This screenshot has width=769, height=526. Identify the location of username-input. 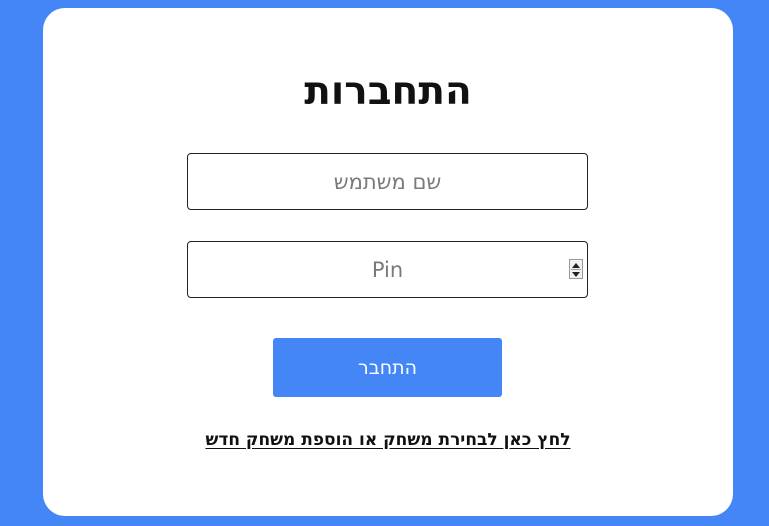
(387, 181).